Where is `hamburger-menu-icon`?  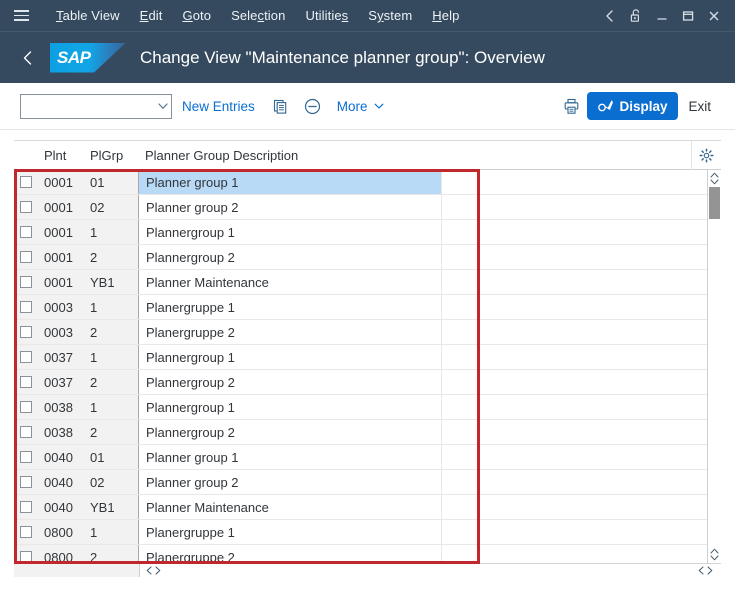 hamburger-menu-icon is located at coordinates (21, 16).